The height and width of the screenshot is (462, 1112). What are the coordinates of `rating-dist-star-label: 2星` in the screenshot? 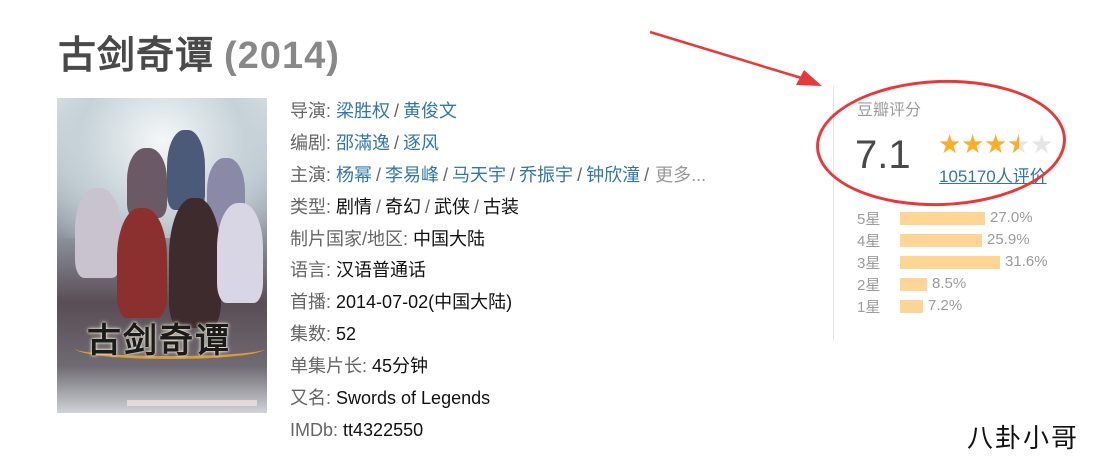 It's located at (869, 285).